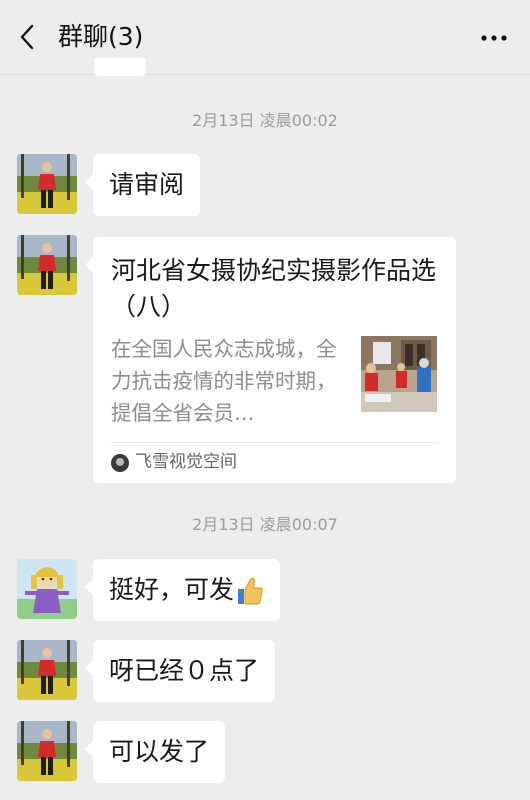 This screenshot has width=530, height=800. I want to click on chat-header: 群聊(3), so click(265, 37).